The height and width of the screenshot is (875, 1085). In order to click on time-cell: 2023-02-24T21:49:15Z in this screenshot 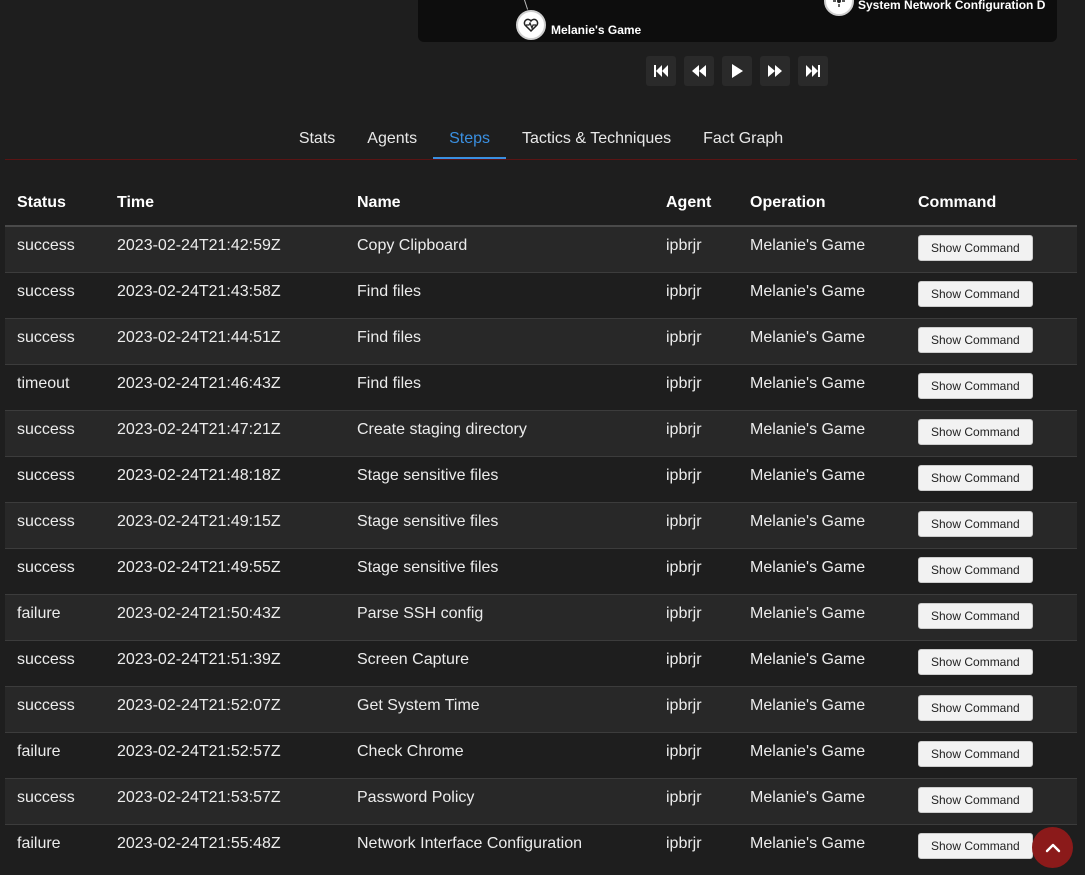, I will do `click(225, 524)`.